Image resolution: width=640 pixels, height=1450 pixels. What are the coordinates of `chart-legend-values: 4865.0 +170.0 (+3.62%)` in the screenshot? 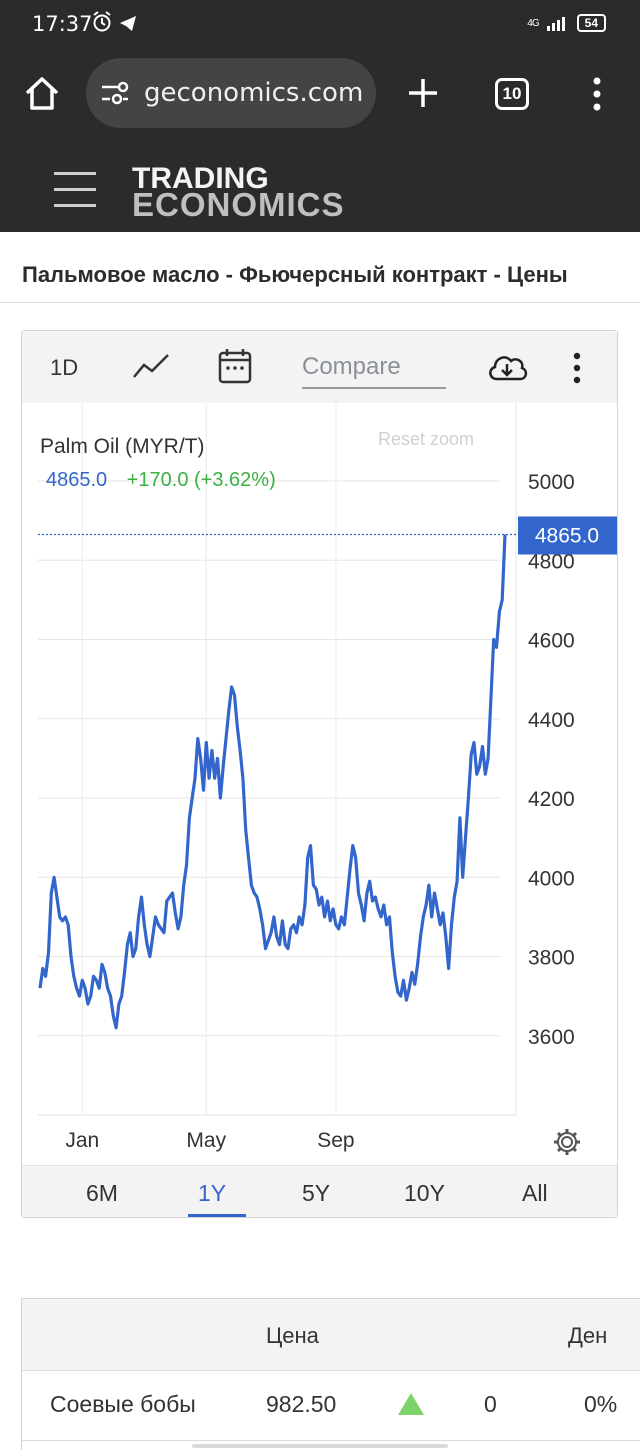 It's located at (161, 480).